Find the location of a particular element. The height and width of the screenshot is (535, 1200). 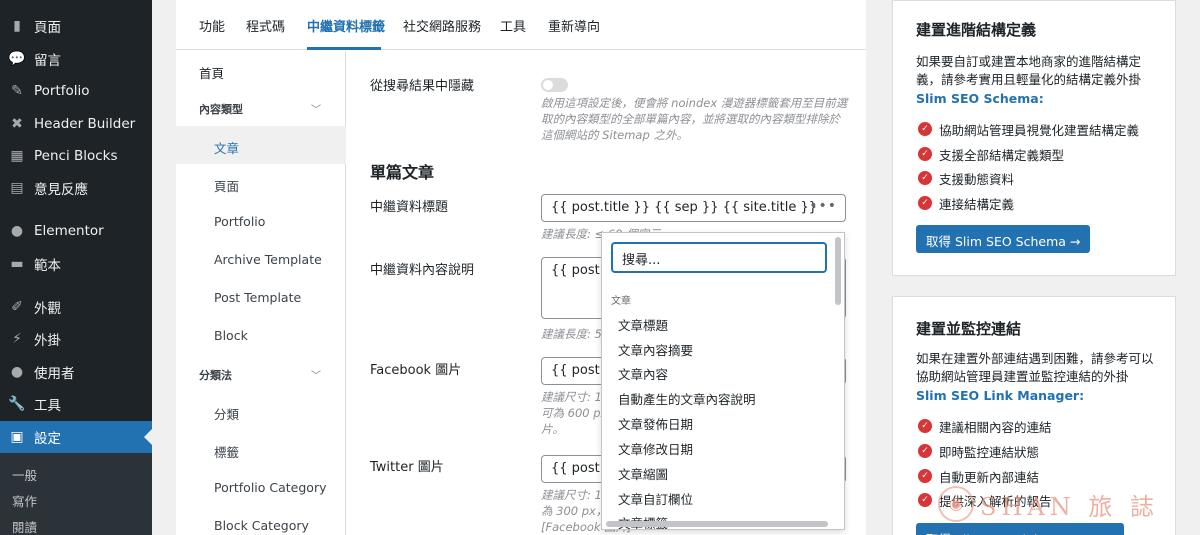

menu-item-appearance: ✐ 外觀 is located at coordinates (76, 307).